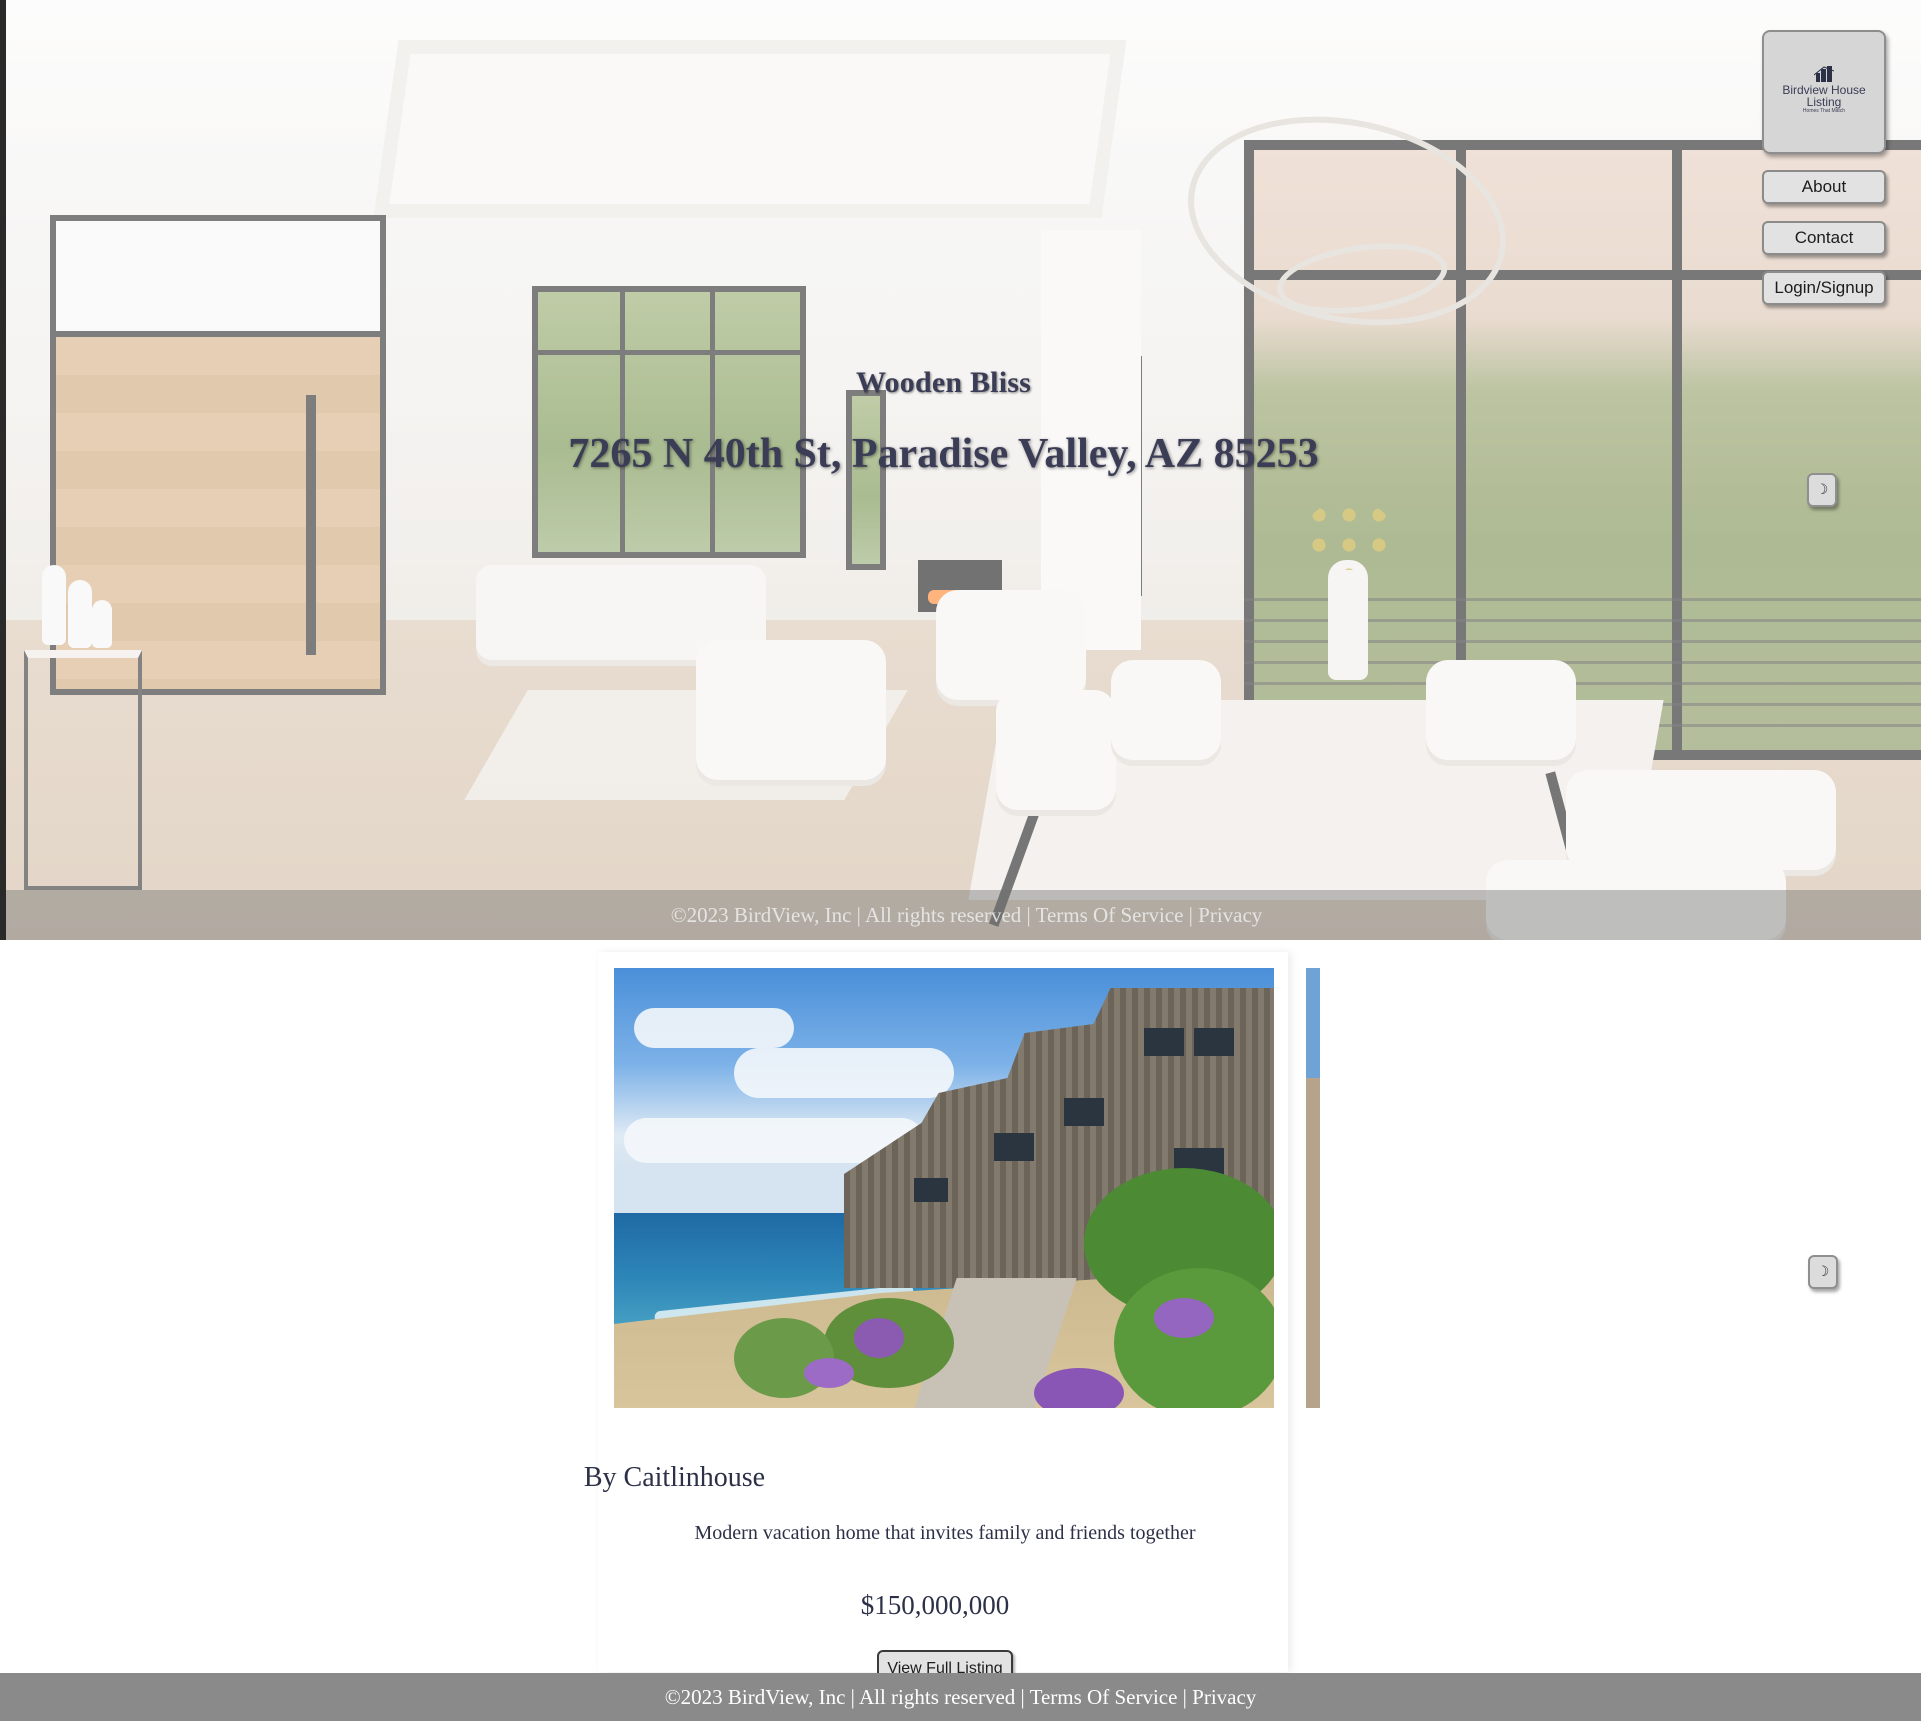 The width and height of the screenshot is (1921, 1721). What do you see at coordinates (1824, 111) in the screenshot?
I see `logo-tagline: Homes That Match` at bounding box center [1824, 111].